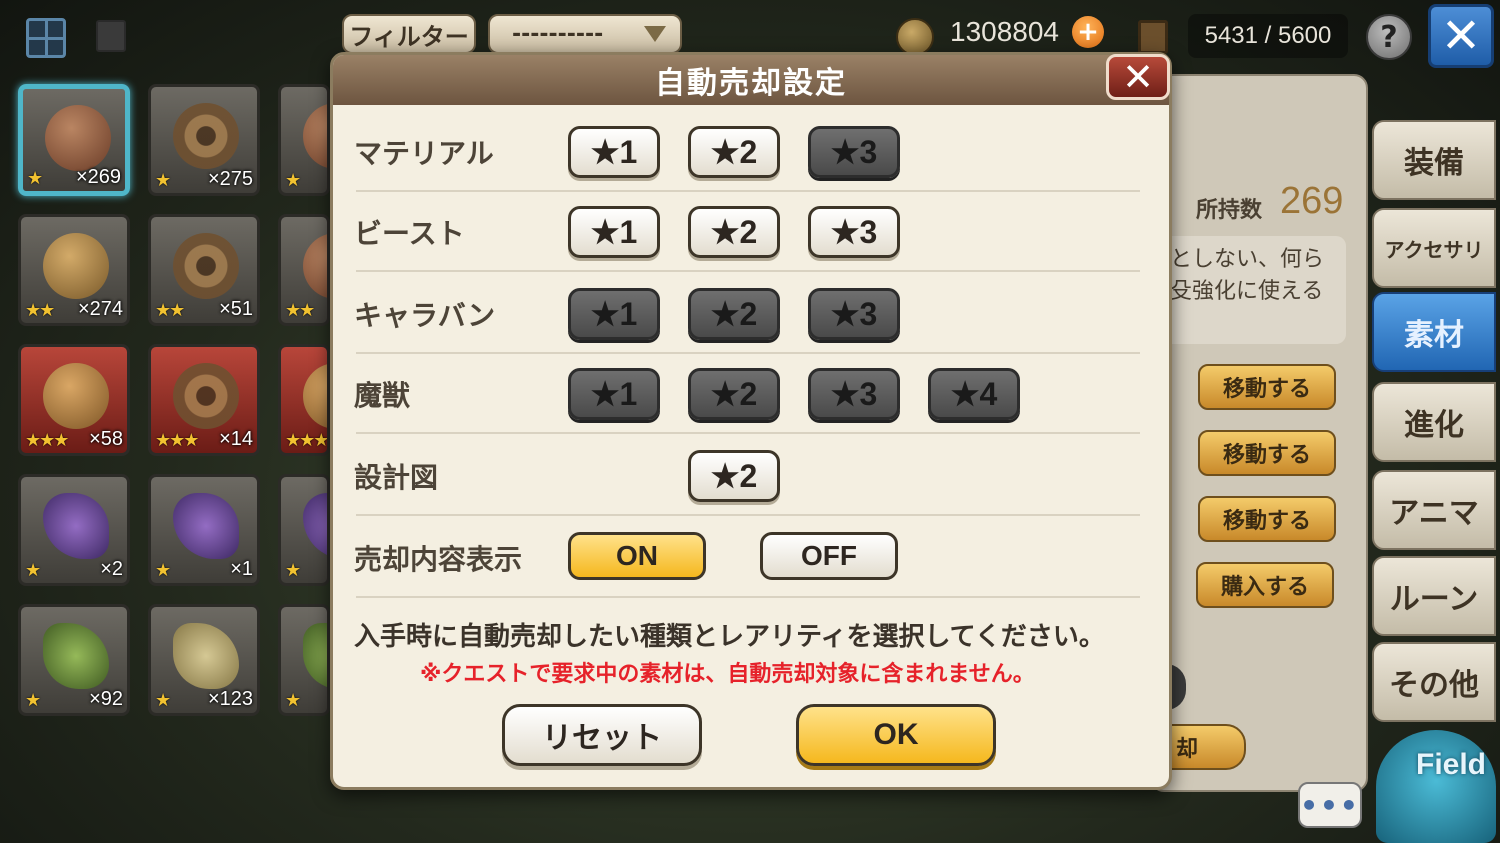 This screenshot has height=843, width=1500. What do you see at coordinates (1153, 37) in the screenshot?
I see `storage-box-icon` at bounding box center [1153, 37].